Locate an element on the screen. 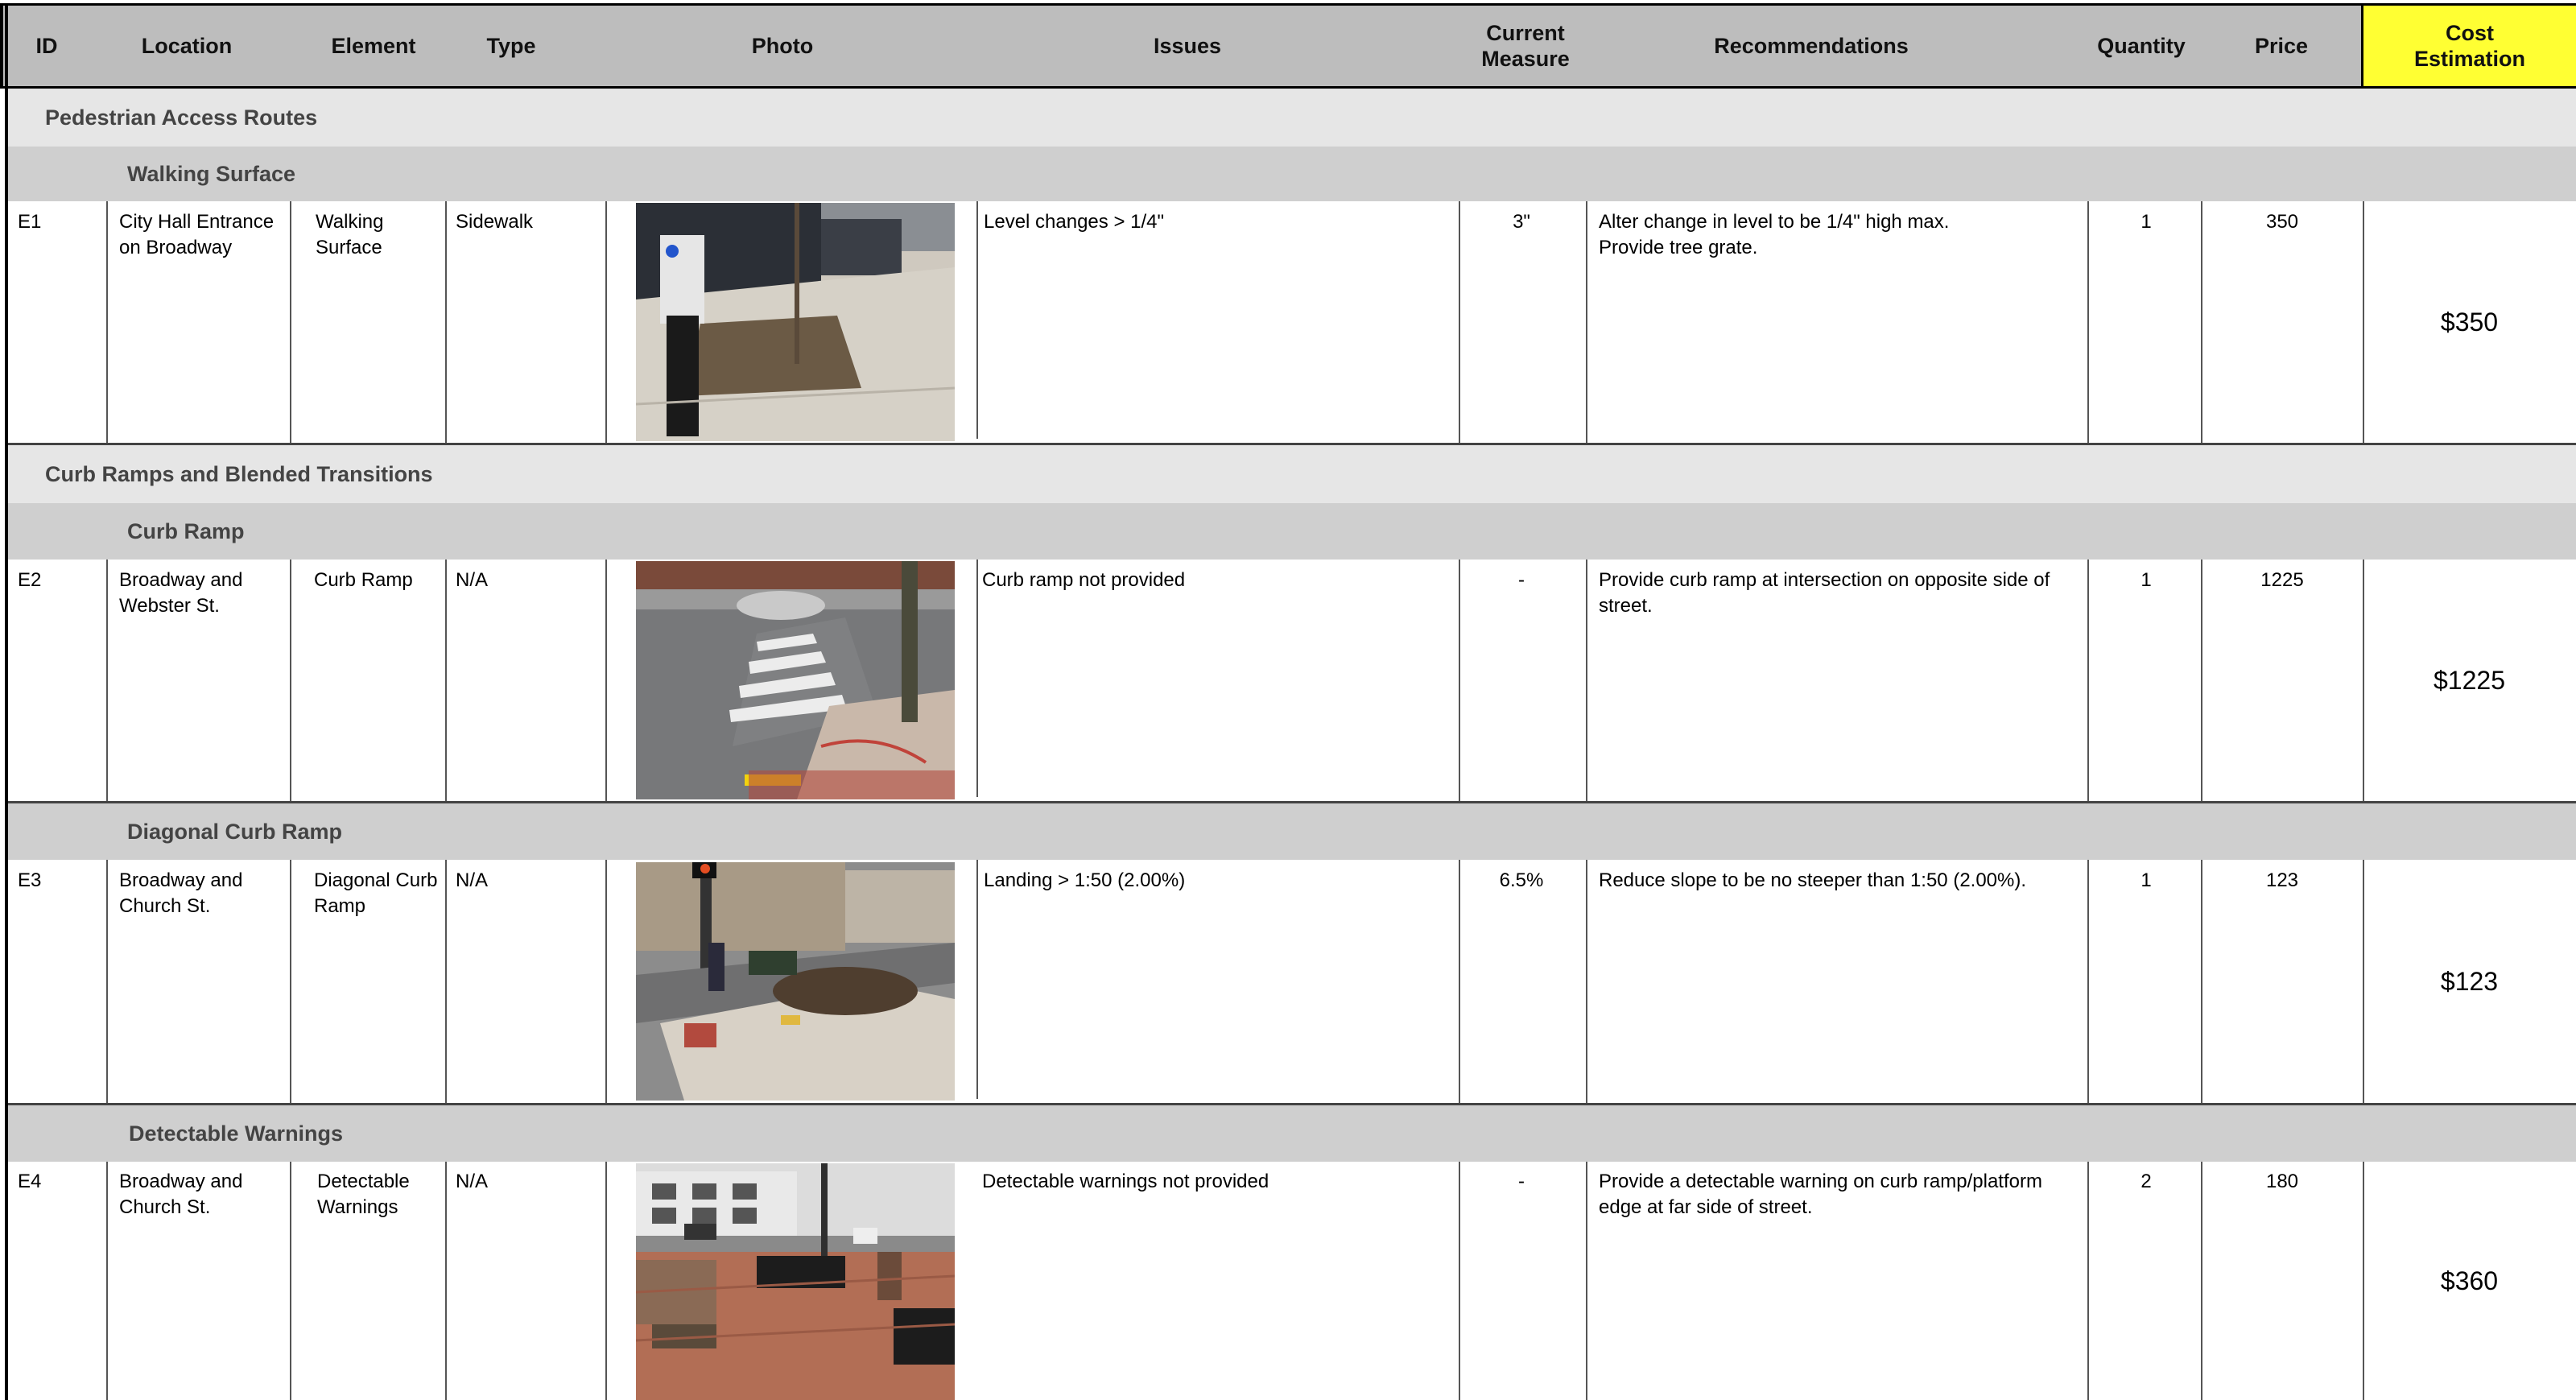 The height and width of the screenshot is (1400, 2576). cell-issues: Curb ramp not provided is located at coordinates (1084, 580).